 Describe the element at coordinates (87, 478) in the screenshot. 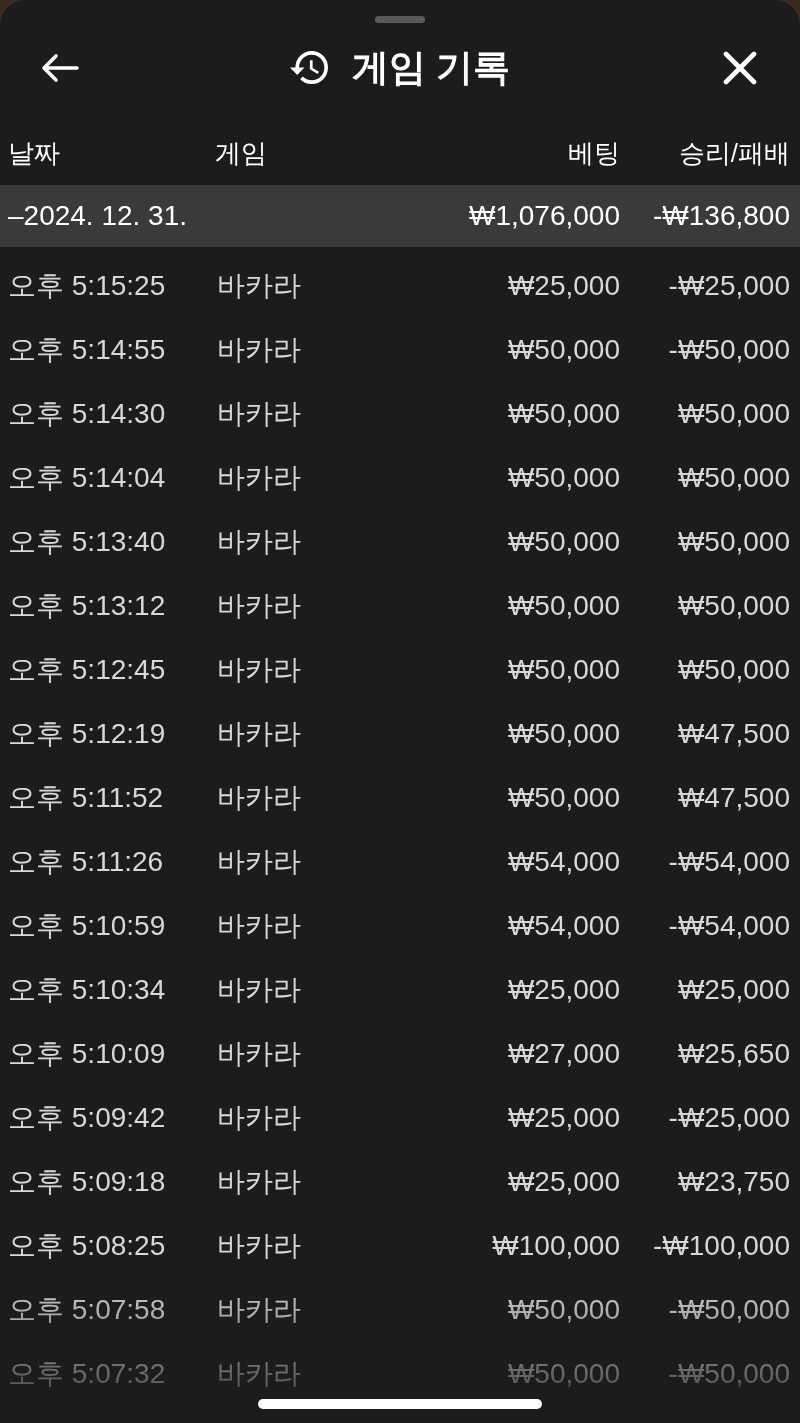

I see `time-cell: 오후 5:14:04` at that location.